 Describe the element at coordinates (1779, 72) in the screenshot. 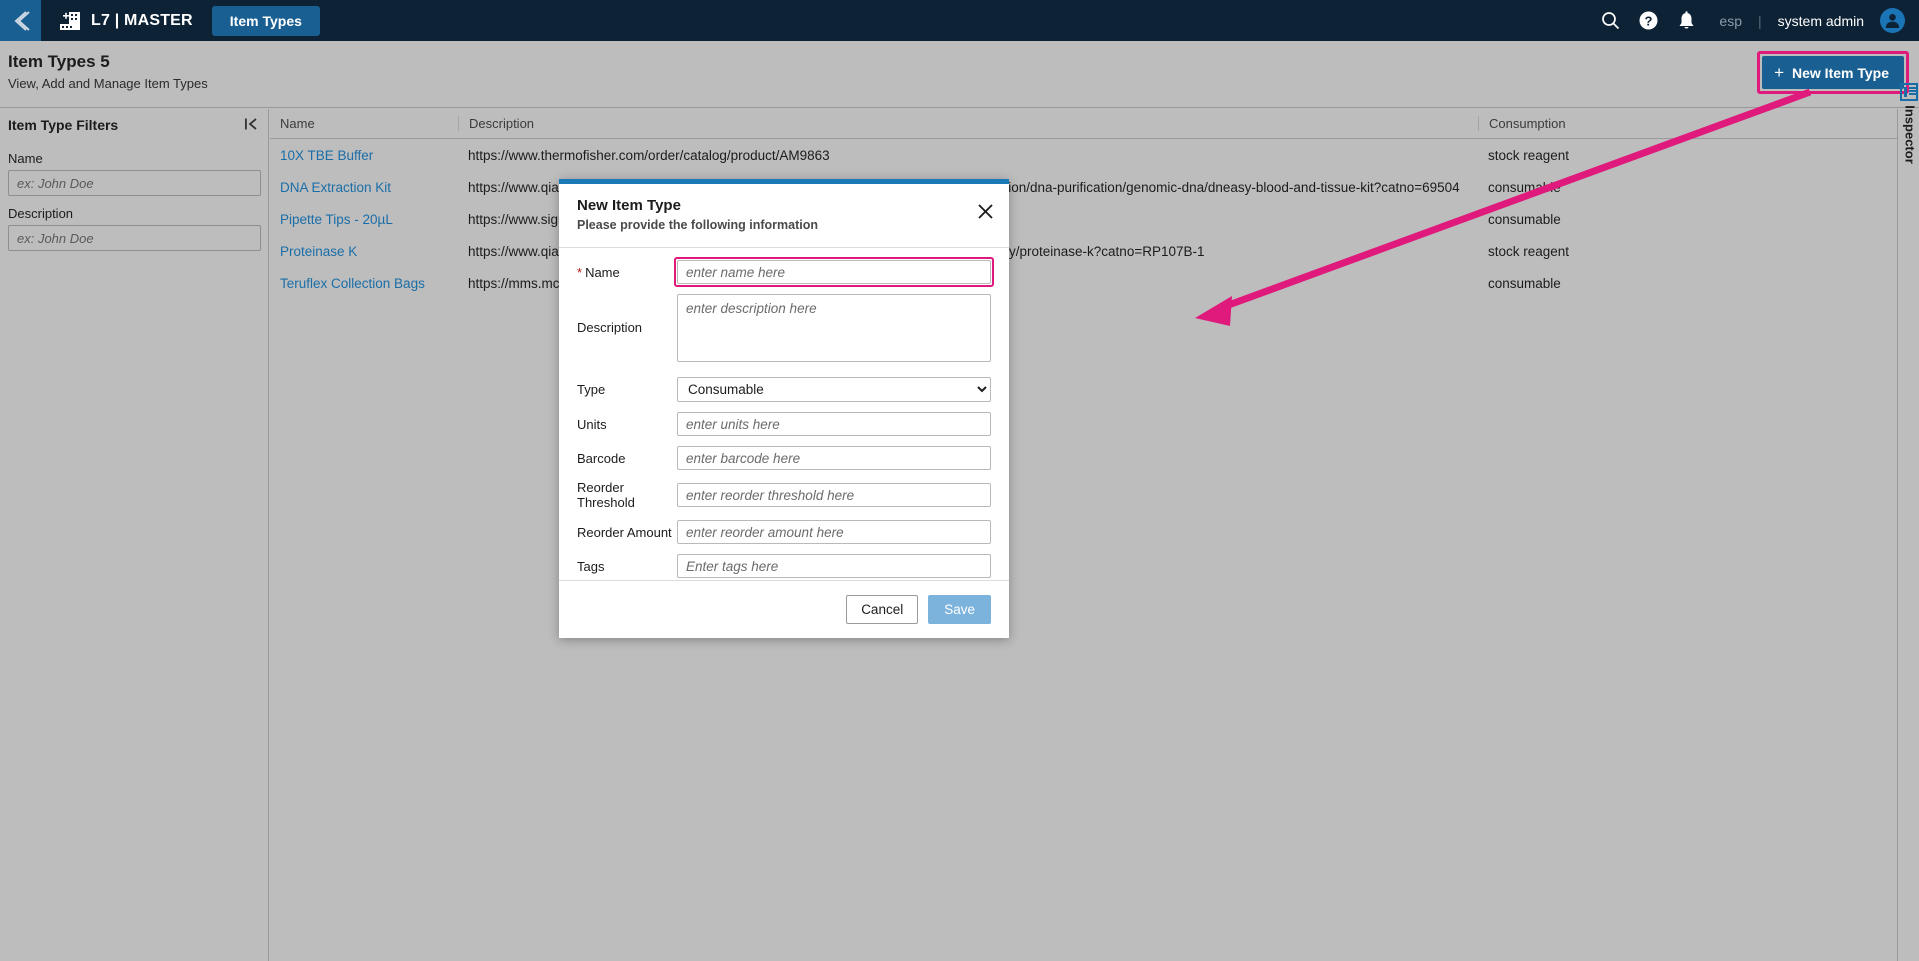

I see `plus-icon: +` at that location.